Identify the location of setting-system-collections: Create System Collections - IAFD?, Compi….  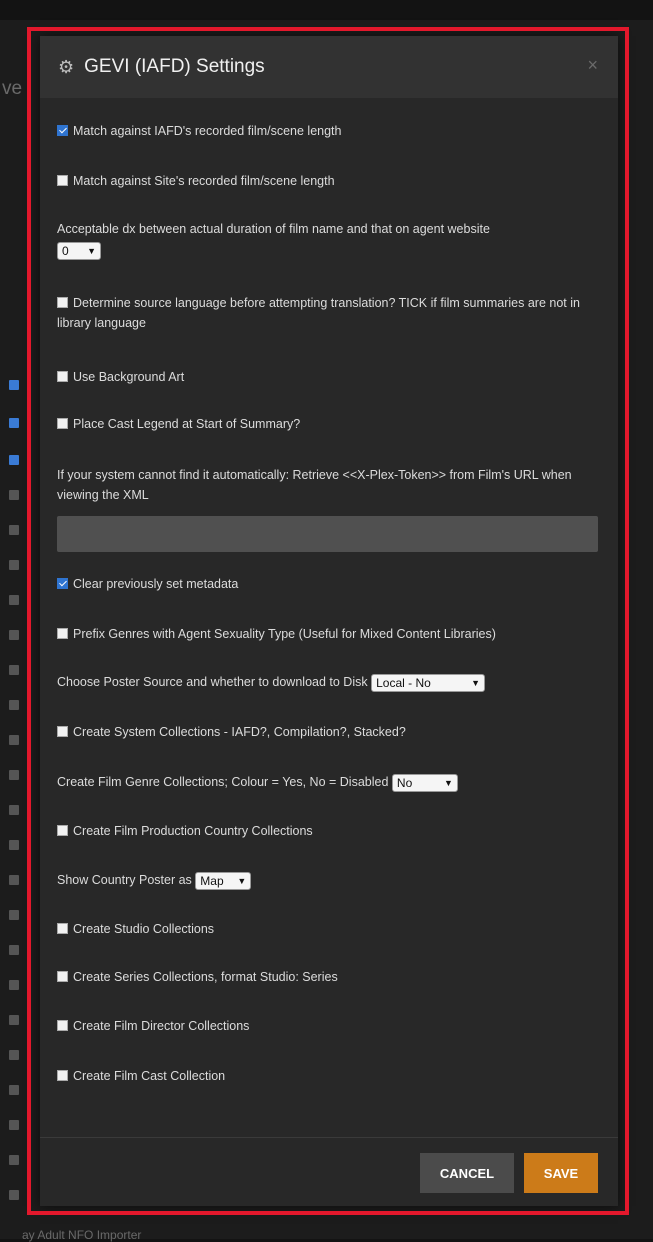
(327, 732).